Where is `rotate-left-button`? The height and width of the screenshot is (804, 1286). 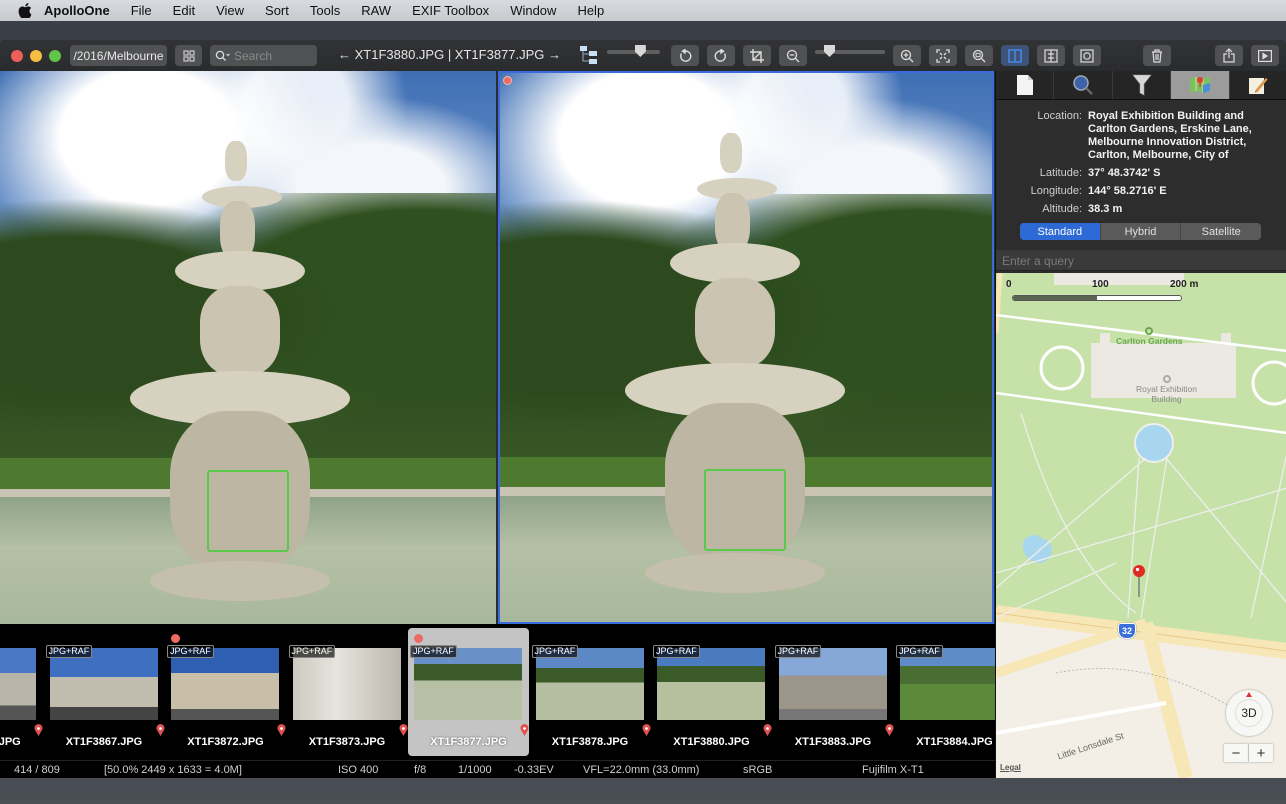
rotate-left-button is located at coordinates (685, 55).